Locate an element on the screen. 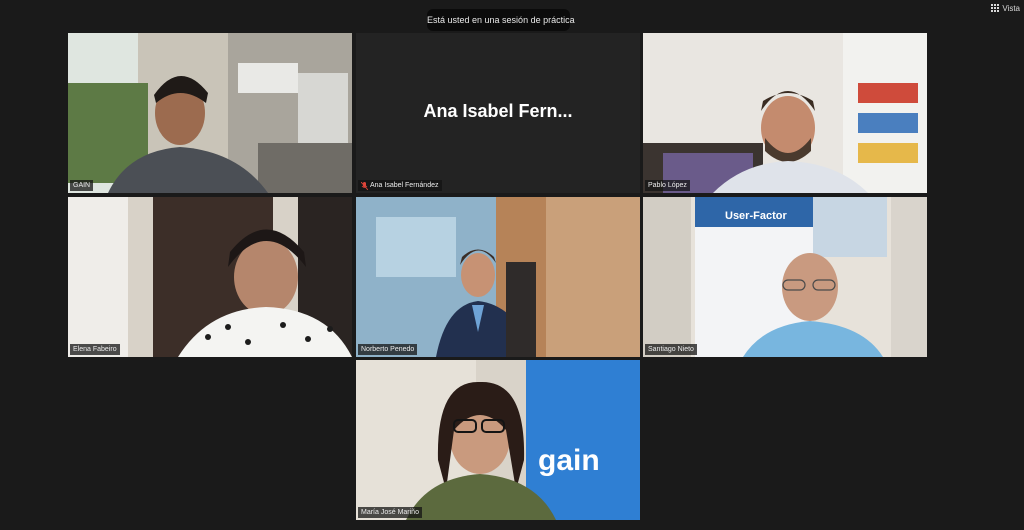 The image size is (1024, 530). video-tile-elena-fabeiro: Elena Fabeiro is located at coordinates (210, 277).